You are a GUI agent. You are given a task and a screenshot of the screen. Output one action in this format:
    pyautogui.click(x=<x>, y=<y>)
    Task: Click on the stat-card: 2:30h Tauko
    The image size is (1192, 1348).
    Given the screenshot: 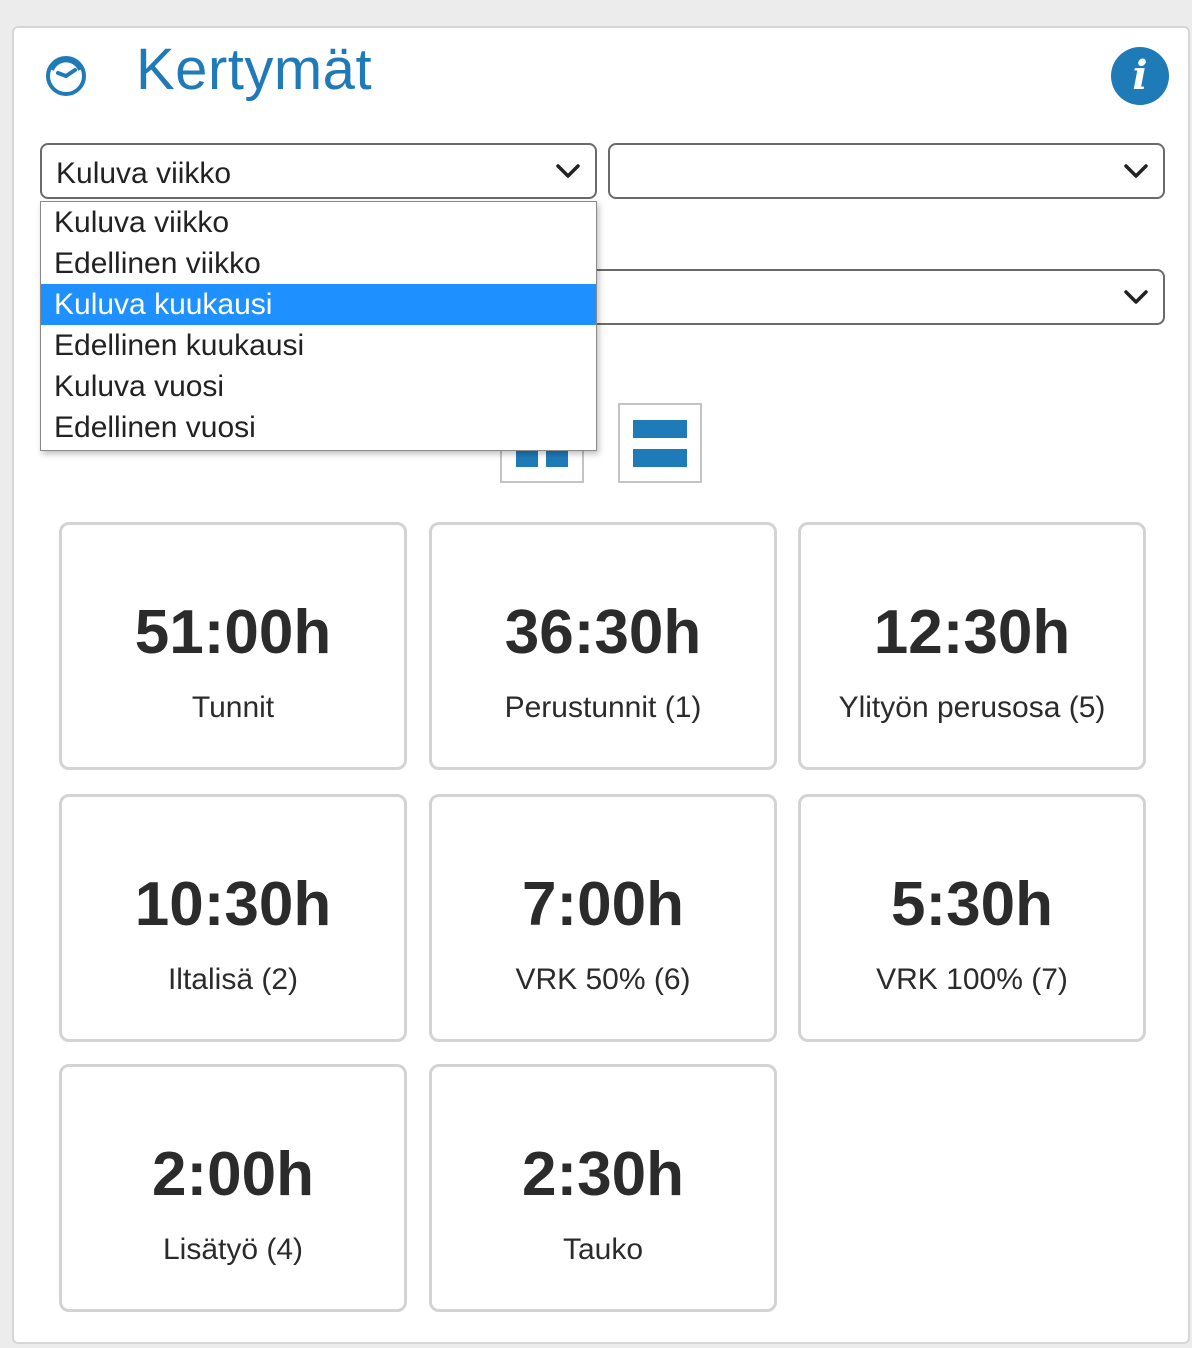 What is the action you would take?
    pyautogui.click(x=603, y=1188)
    